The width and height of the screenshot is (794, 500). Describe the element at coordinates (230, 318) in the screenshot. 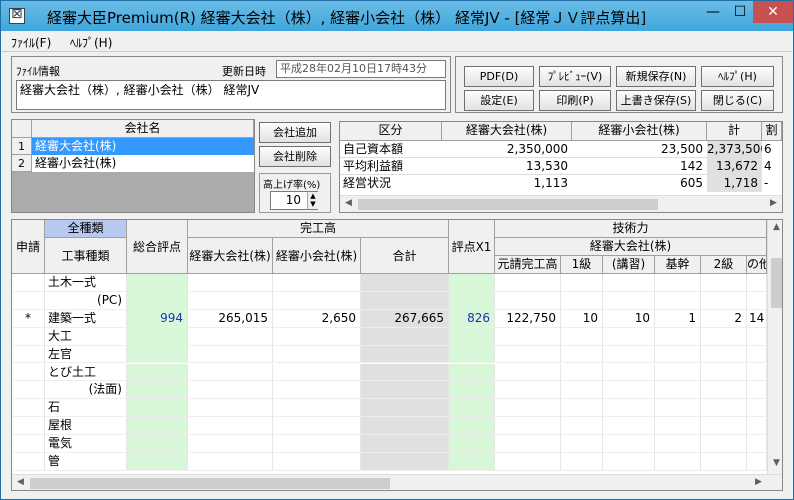

I see `row-big-cell: 265,015` at that location.